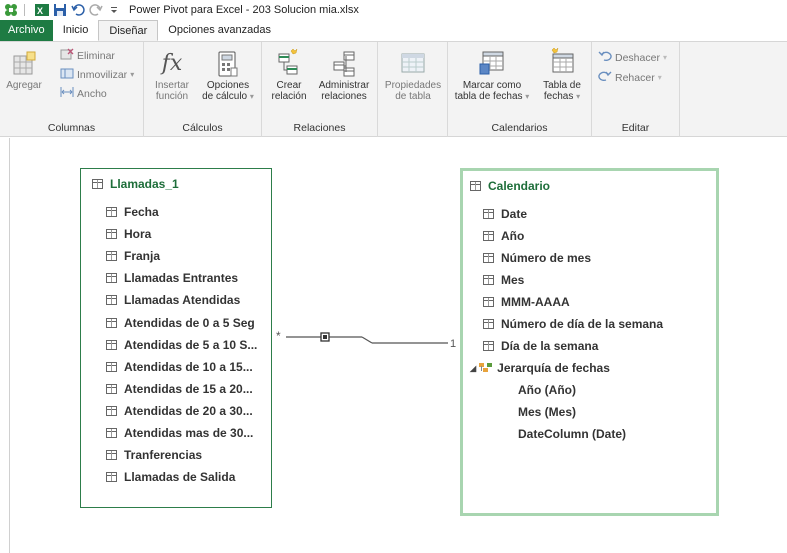 Image resolution: width=787 pixels, height=553 pixels. What do you see at coordinates (505, 214) in the screenshot?
I see `field-row: Date` at bounding box center [505, 214].